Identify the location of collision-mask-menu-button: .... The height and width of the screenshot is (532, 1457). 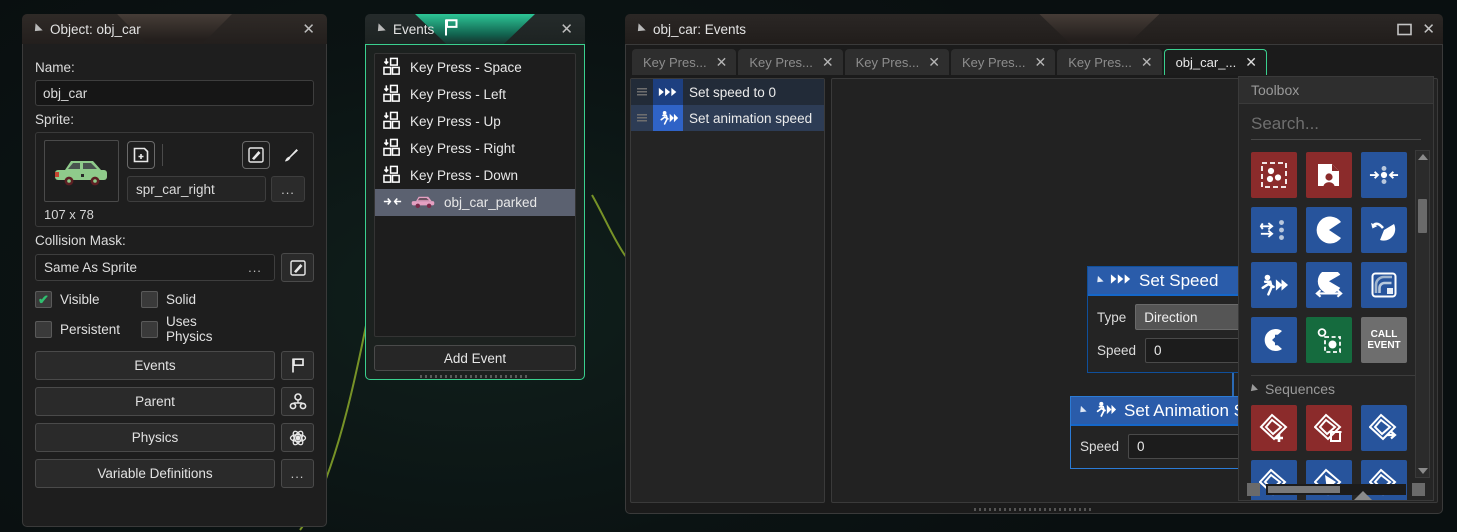
(255, 267).